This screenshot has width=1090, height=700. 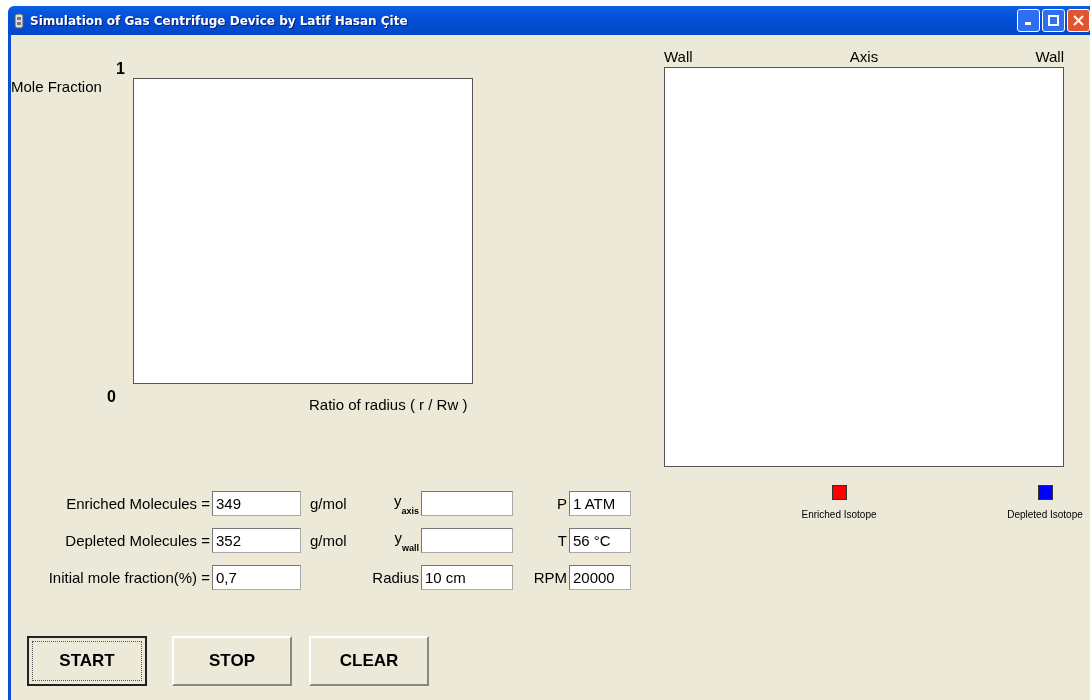 What do you see at coordinates (550, 577) in the screenshot?
I see `field-label: RPM` at bounding box center [550, 577].